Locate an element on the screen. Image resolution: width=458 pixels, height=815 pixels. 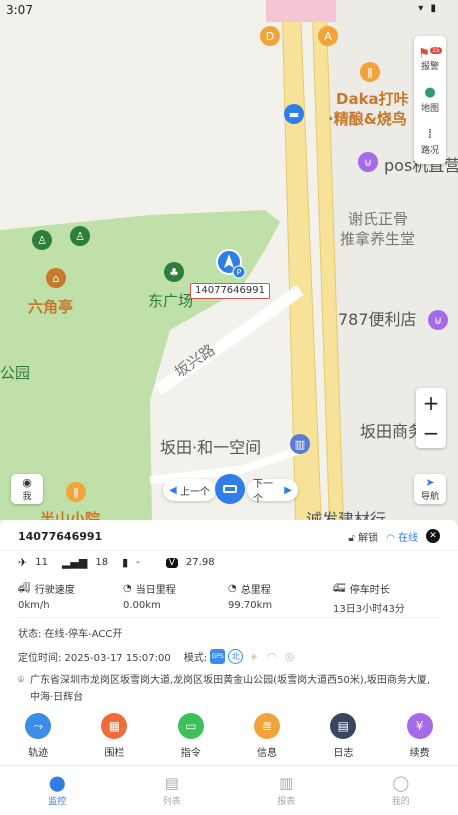
metric-label: 停车时长 is located at coordinates (369, 590).